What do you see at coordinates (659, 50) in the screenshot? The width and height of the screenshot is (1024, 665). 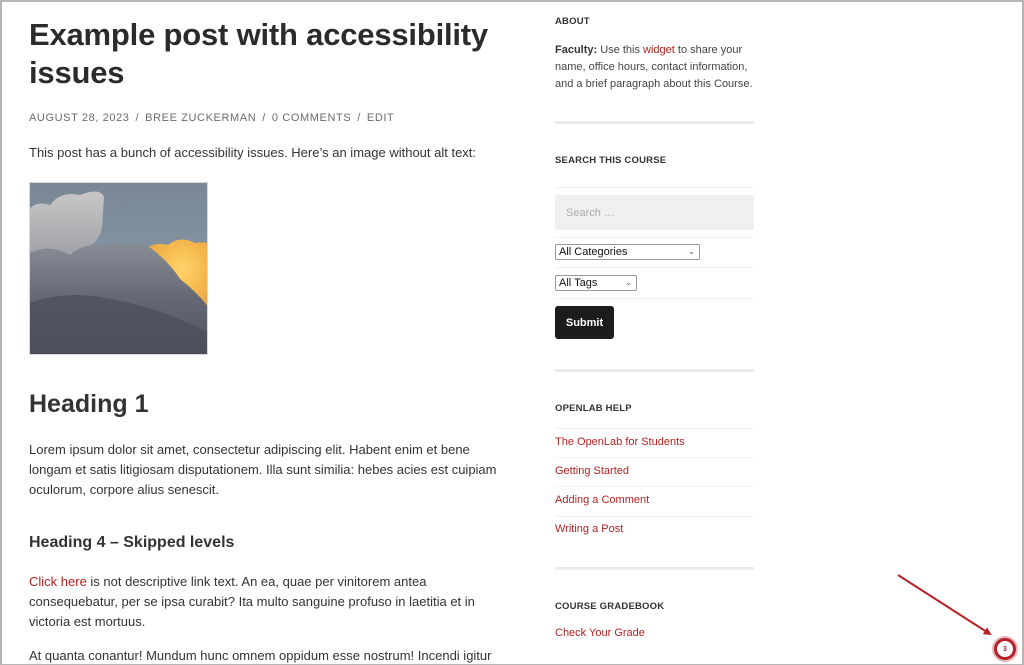 I see `widget-link: widget` at bounding box center [659, 50].